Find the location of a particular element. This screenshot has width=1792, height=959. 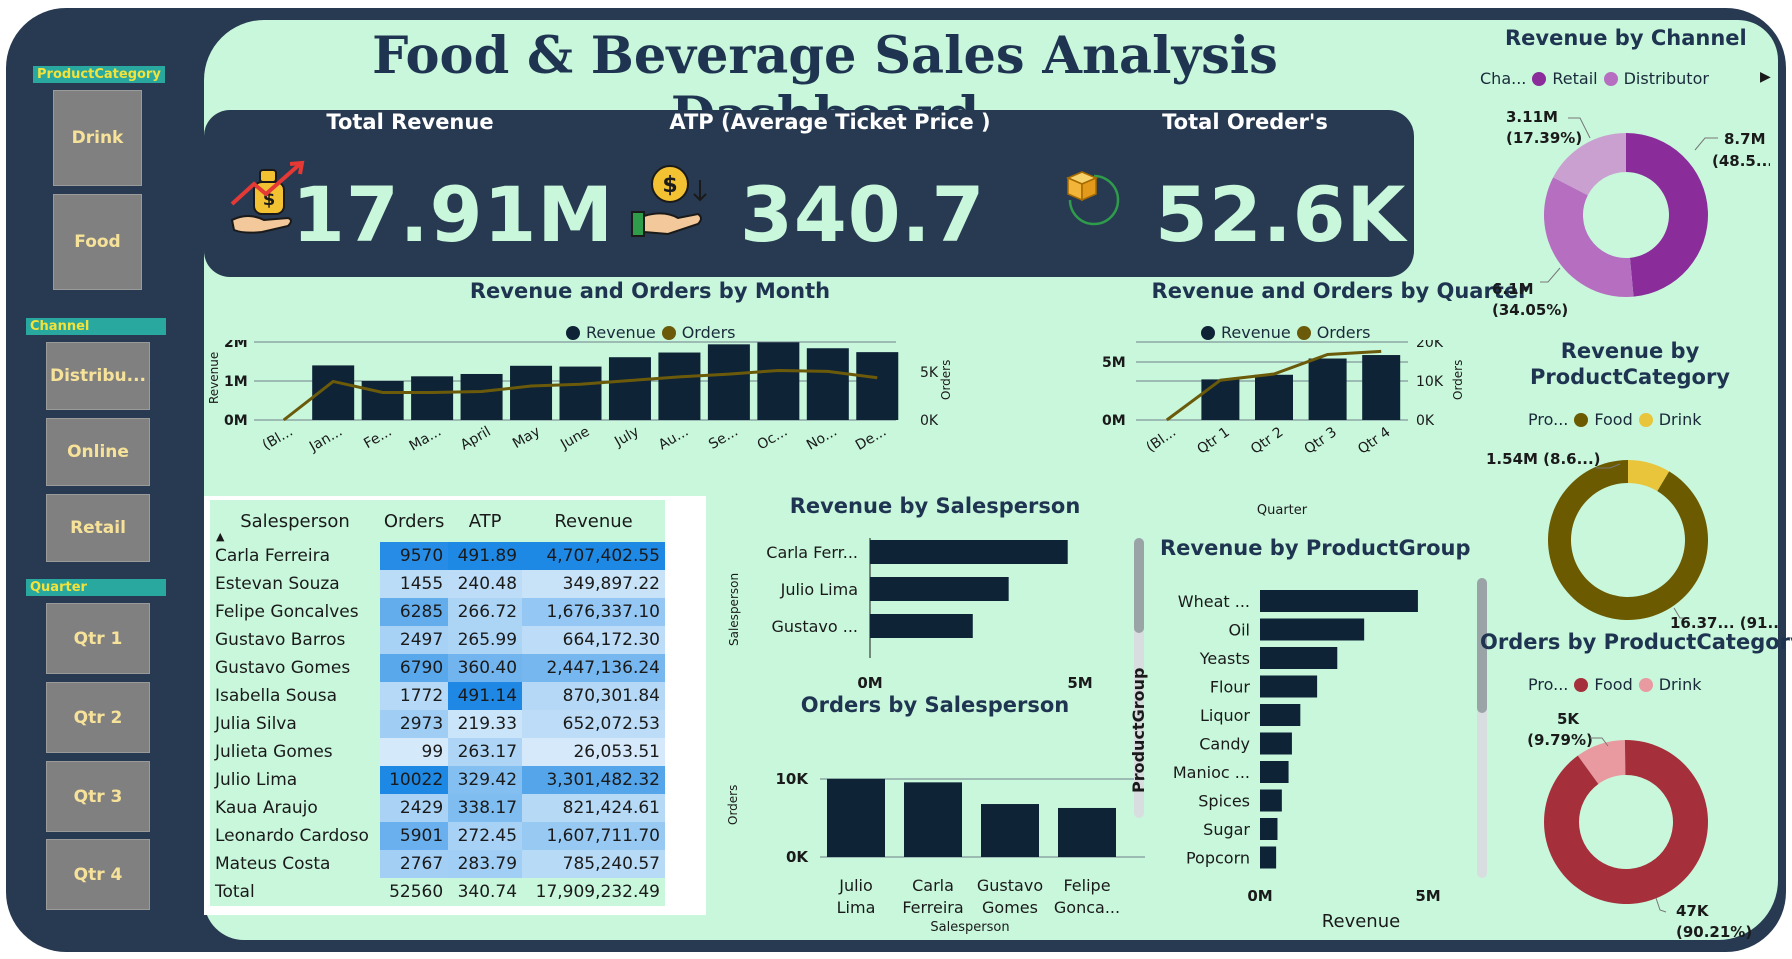

cell-atp: 265.99 is located at coordinates (485, 640).